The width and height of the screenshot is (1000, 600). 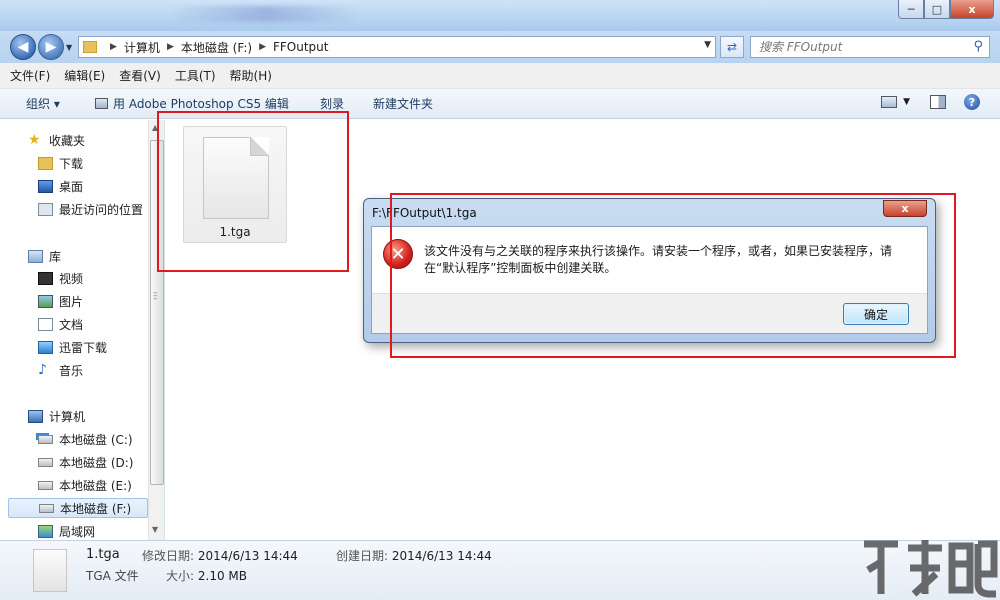 I want to click on breadcrumb-drive-f: 本地磁盘 (F:), so click(x=216, y=47).